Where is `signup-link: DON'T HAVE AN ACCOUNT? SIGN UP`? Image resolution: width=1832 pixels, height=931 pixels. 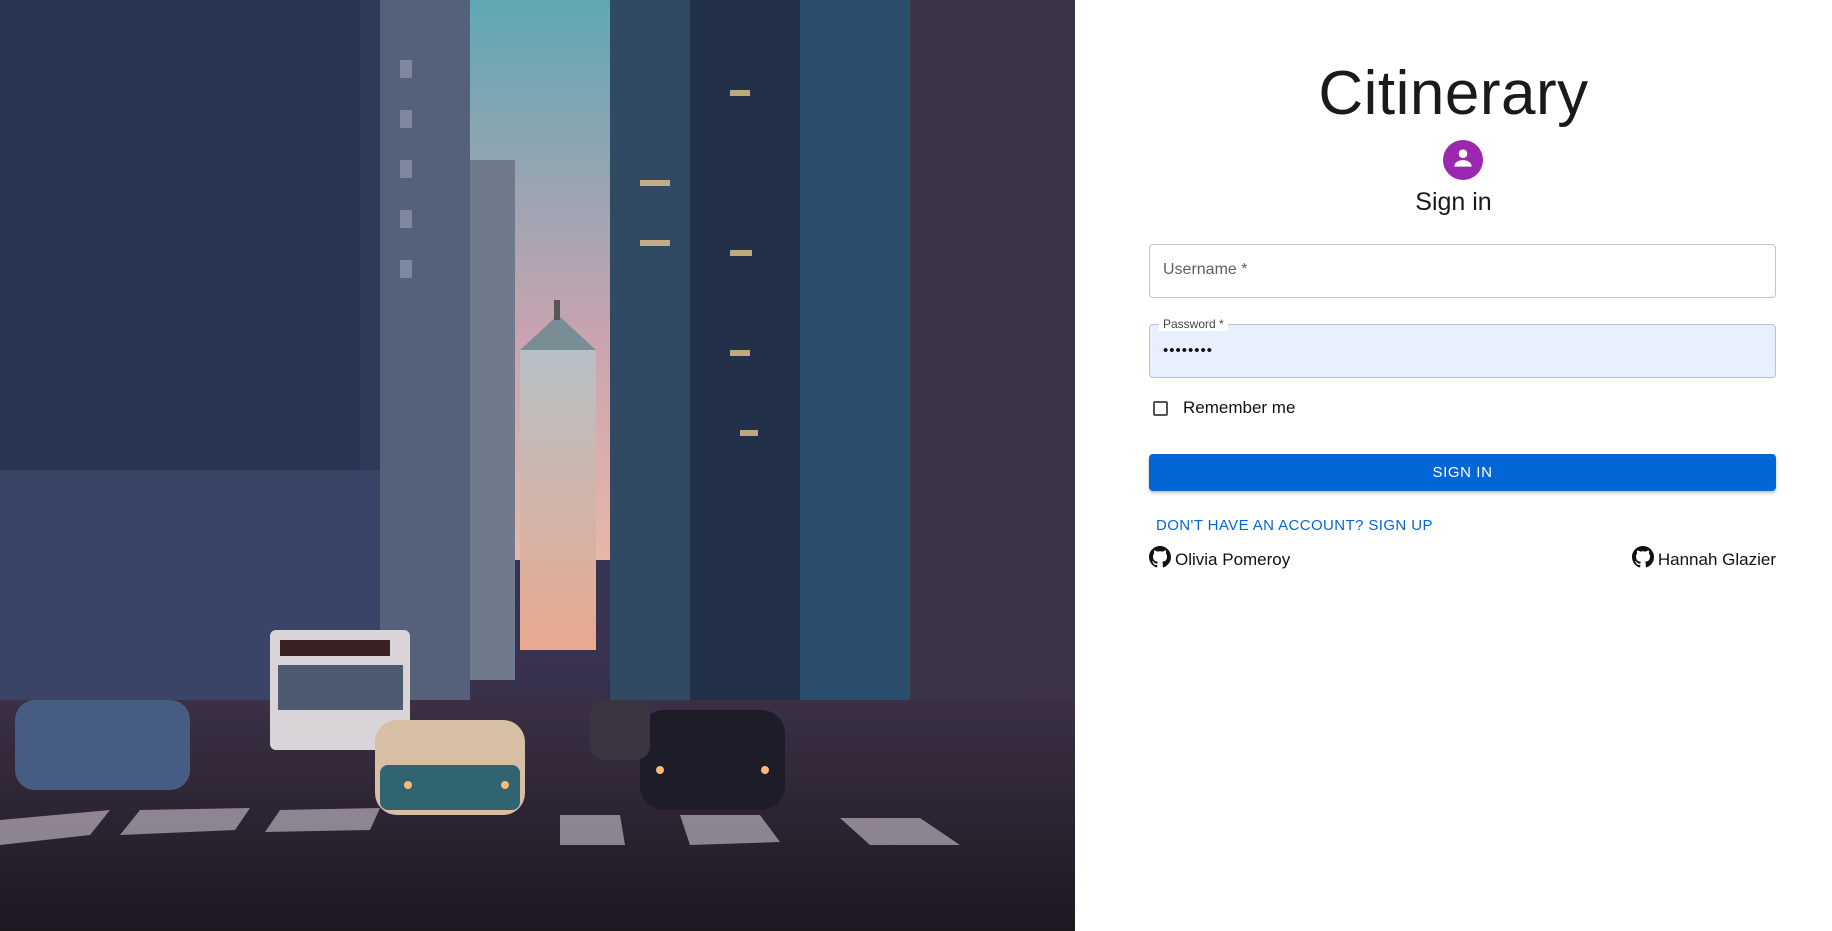 signup-link: DON'T HAVE AN ACCOUNT? SIGN UP is located at coordinates (1294, 525).